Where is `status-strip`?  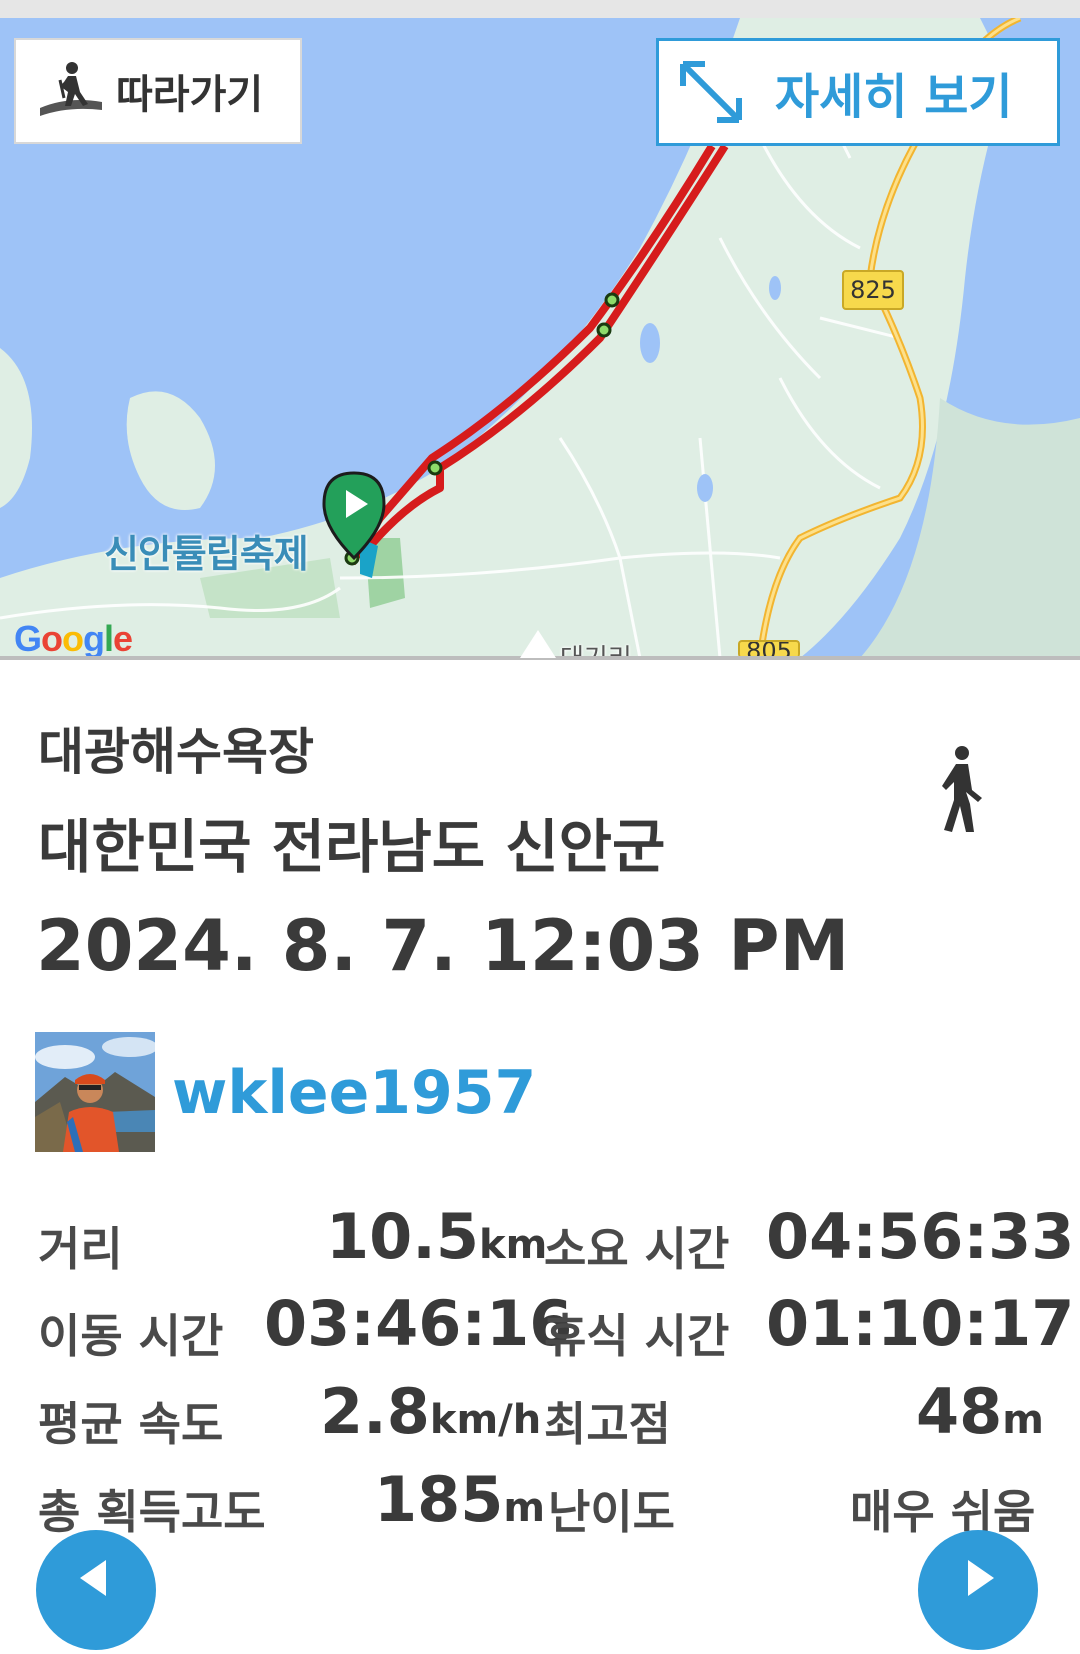 status-strip is located at coordinates (540, 9).